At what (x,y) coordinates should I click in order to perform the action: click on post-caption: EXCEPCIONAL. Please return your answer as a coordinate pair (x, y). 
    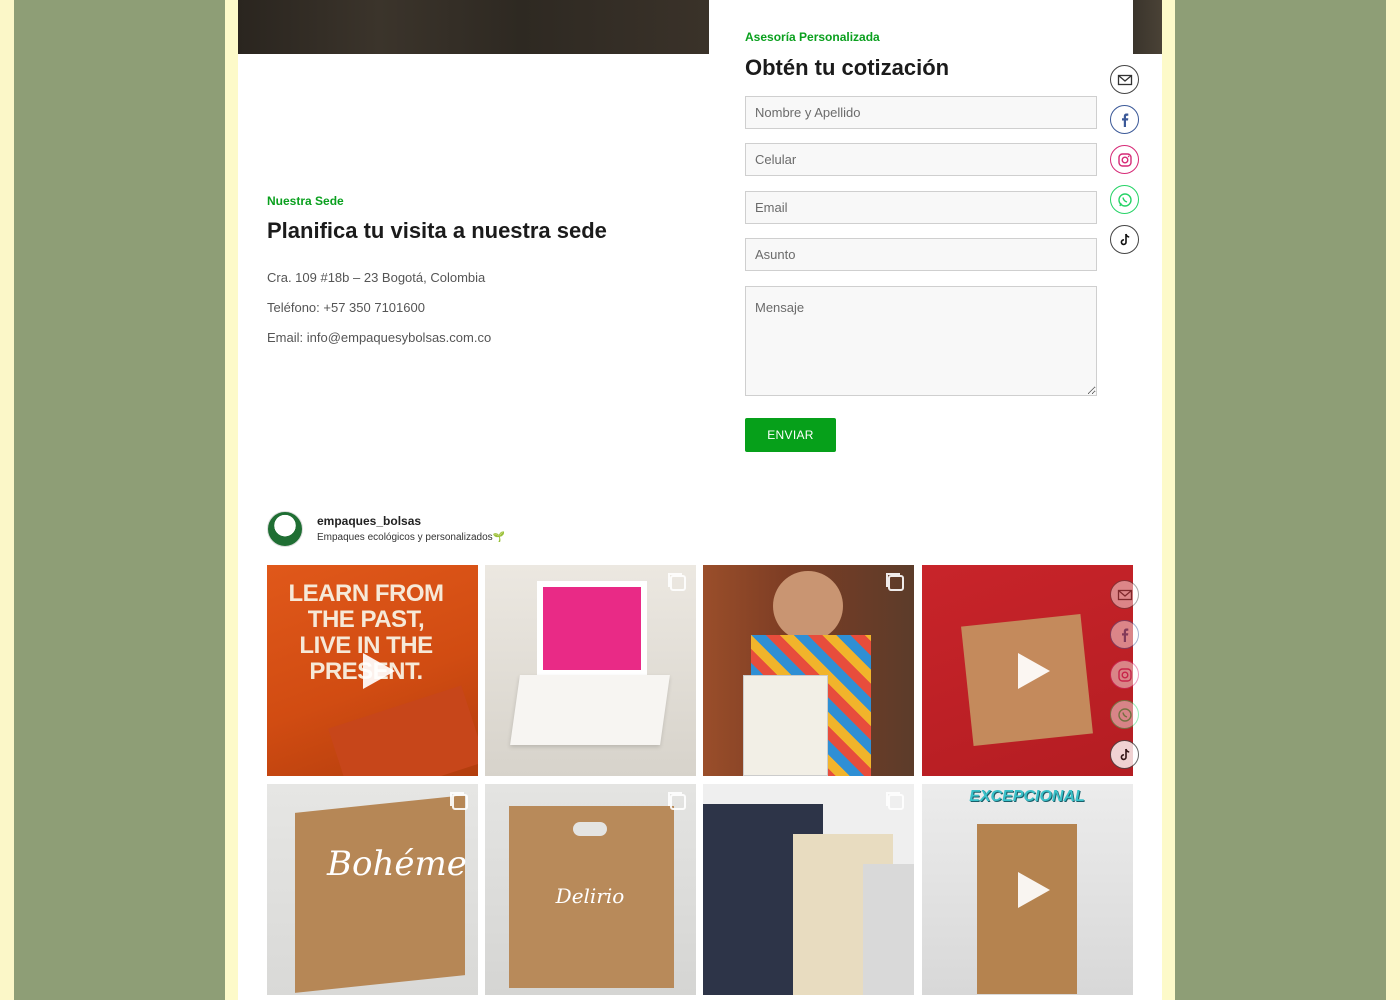
    Looking at the image, I should click on (1027, 796).